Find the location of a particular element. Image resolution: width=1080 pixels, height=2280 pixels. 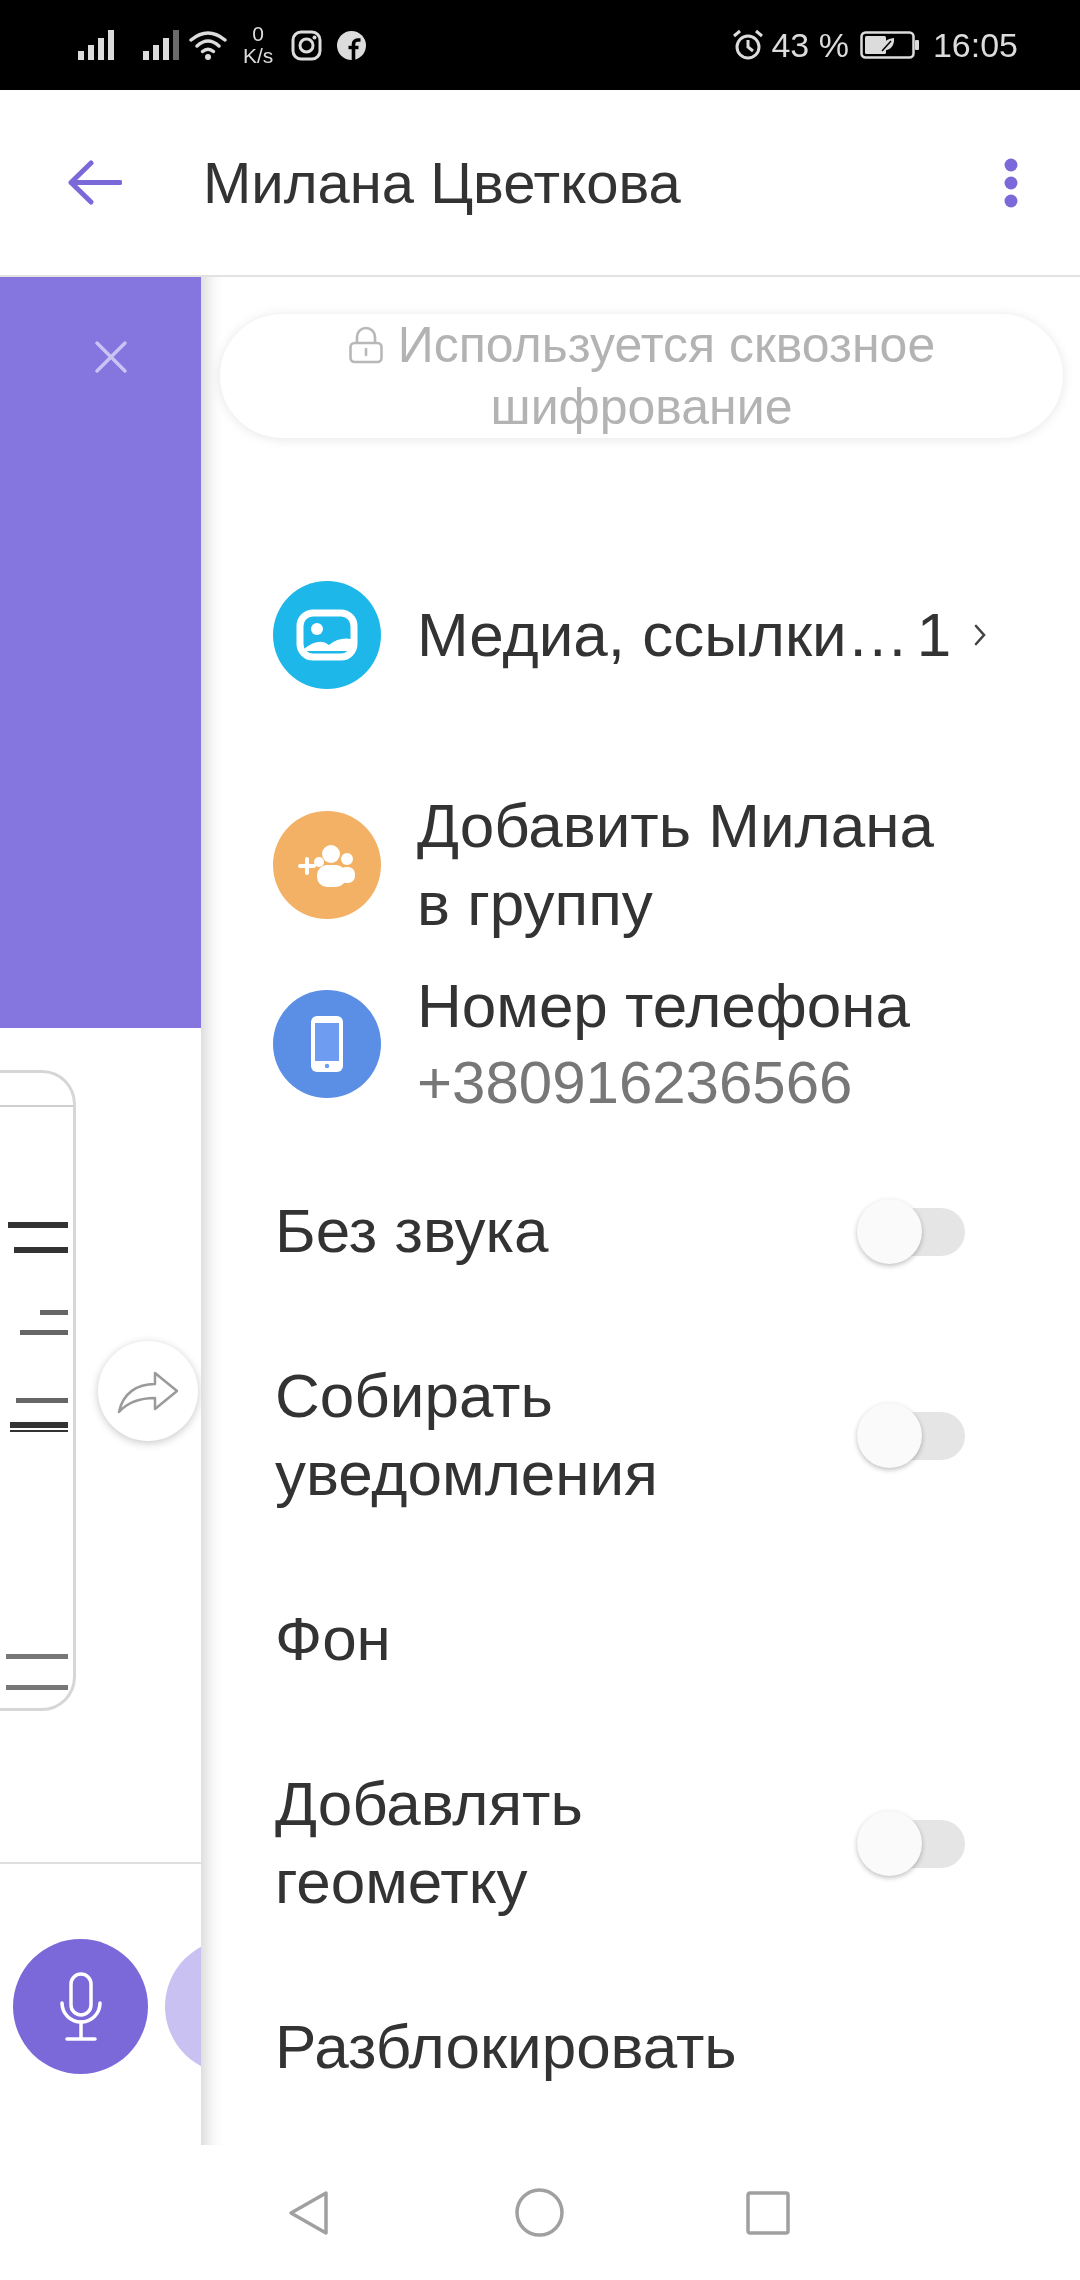

setting-label: Добавлять геометку is located at coordinates (429, 1843).